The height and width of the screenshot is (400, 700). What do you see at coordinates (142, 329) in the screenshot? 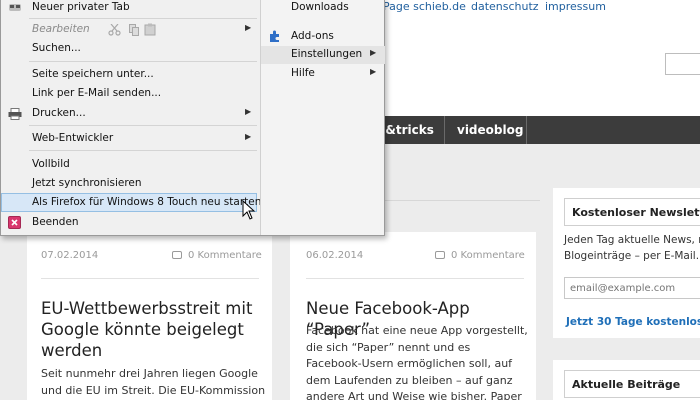
I see `post-title-line: Google könnte beigelegt` at bounding box center [142, 329].